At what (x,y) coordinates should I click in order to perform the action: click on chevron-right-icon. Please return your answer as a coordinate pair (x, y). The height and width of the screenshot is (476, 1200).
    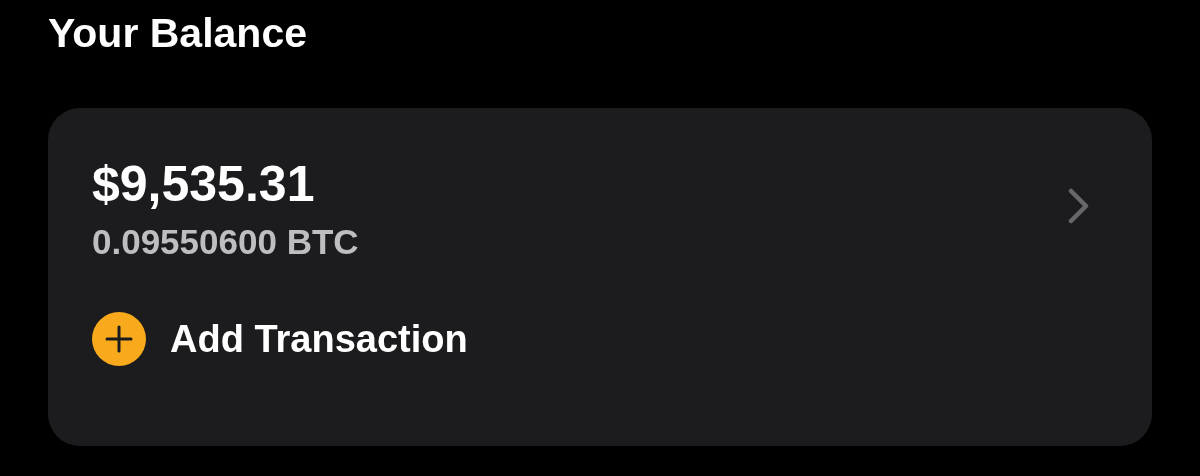
    Looking at the image, I should click on (1079, 206).